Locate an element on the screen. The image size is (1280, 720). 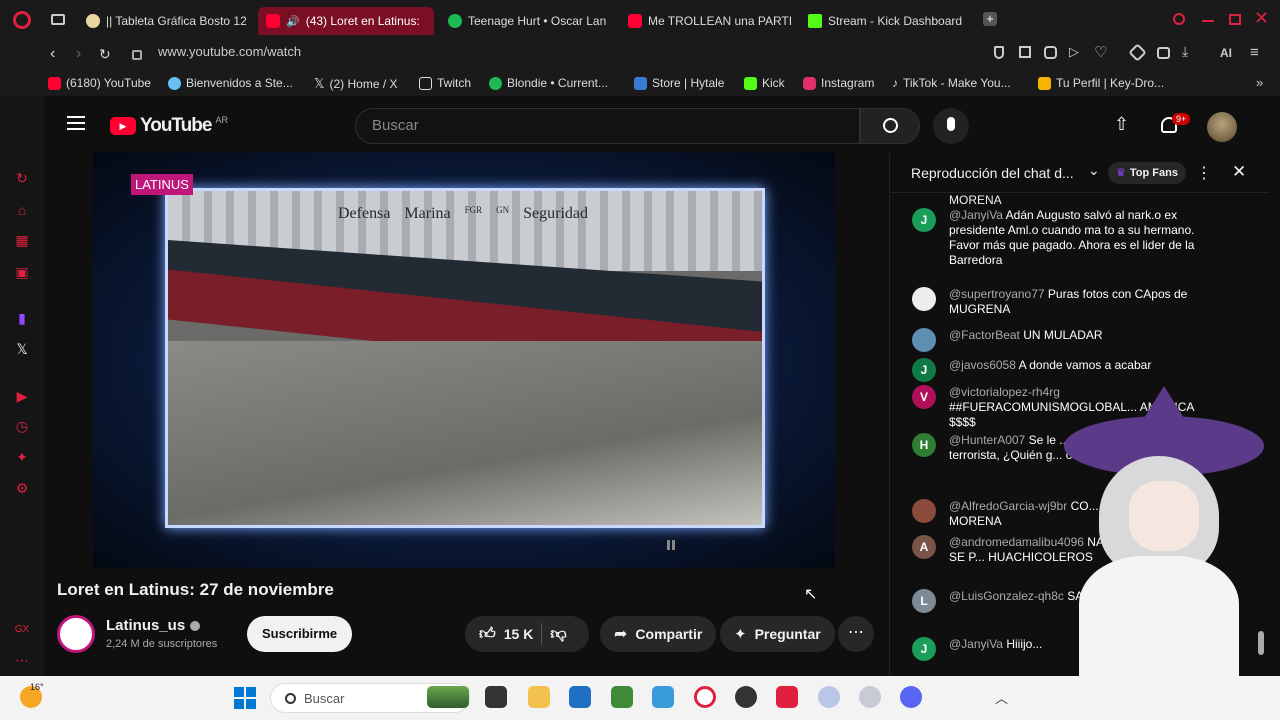
youtube-logo: ▶ YouTube AR is located at coordinates (169, 126).